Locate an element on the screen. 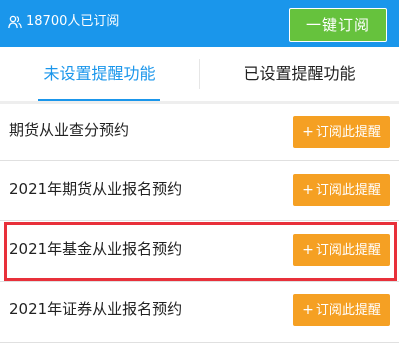 The height and width of the screenshot is (346, 399). subscriber-count-label: 18700人已订阅 is located at coordinates (73, 21).